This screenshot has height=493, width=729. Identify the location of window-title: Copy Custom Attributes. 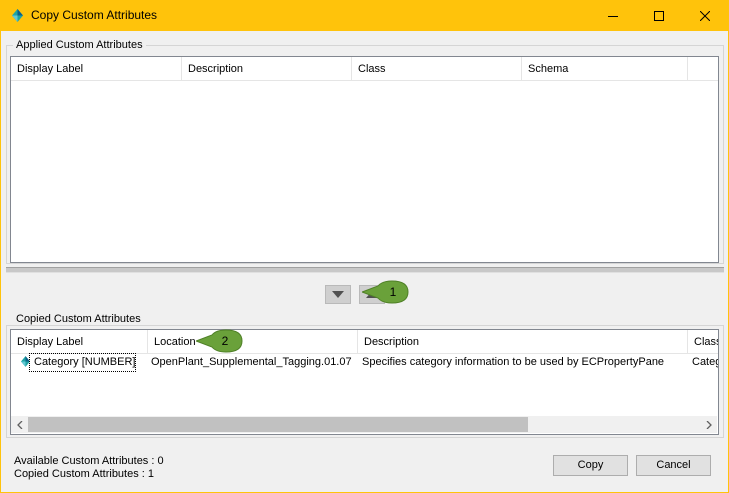
(94, 15).